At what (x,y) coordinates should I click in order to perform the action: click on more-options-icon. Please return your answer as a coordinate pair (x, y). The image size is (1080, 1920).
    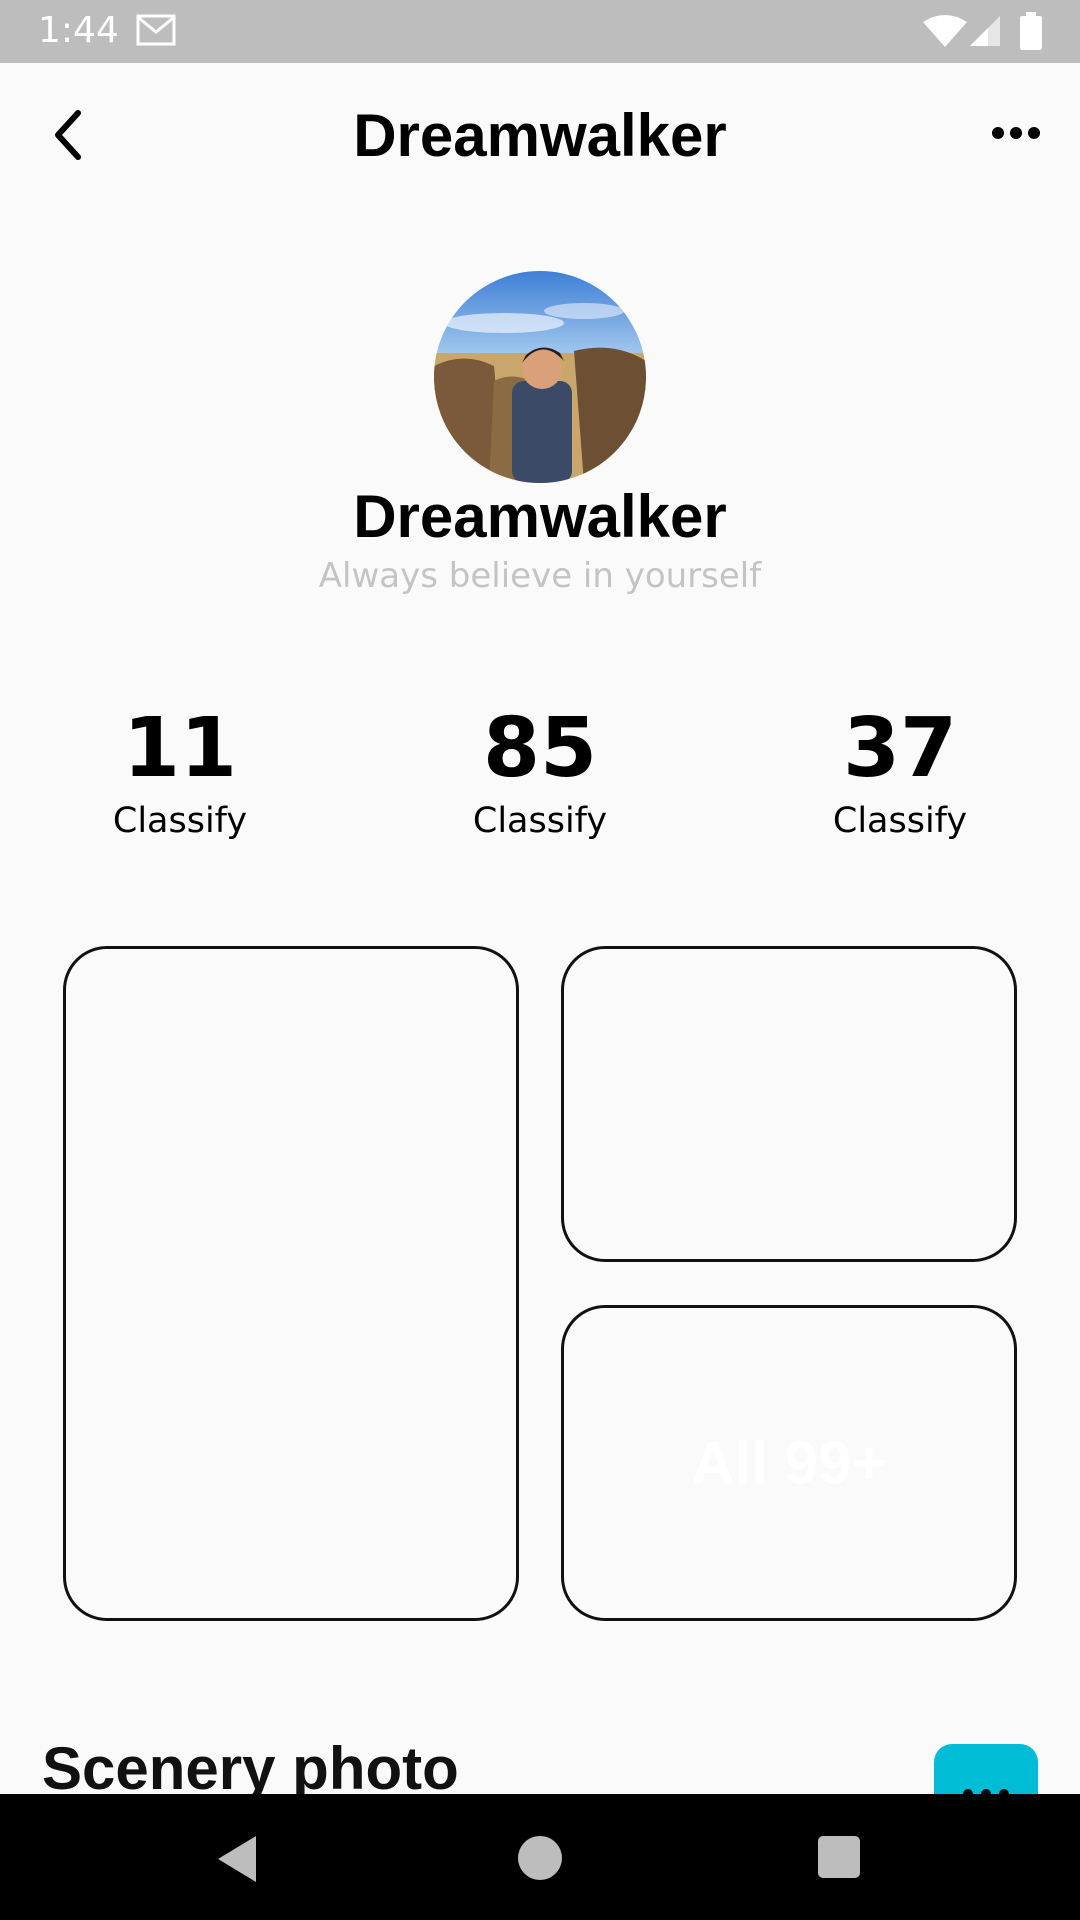
    Looking at the image, I should click on (1016, 133).